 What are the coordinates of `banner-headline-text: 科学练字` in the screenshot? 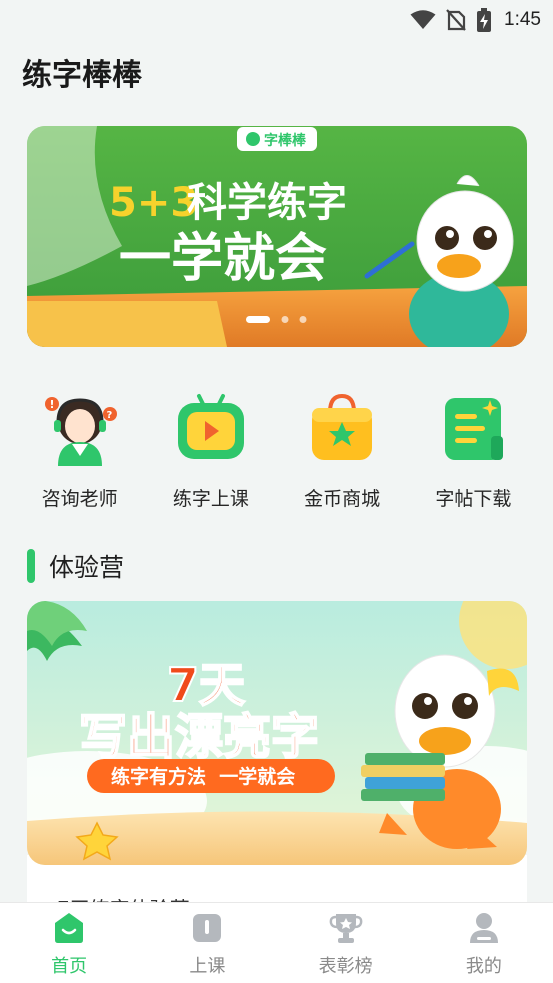 It's located at (267, 203).